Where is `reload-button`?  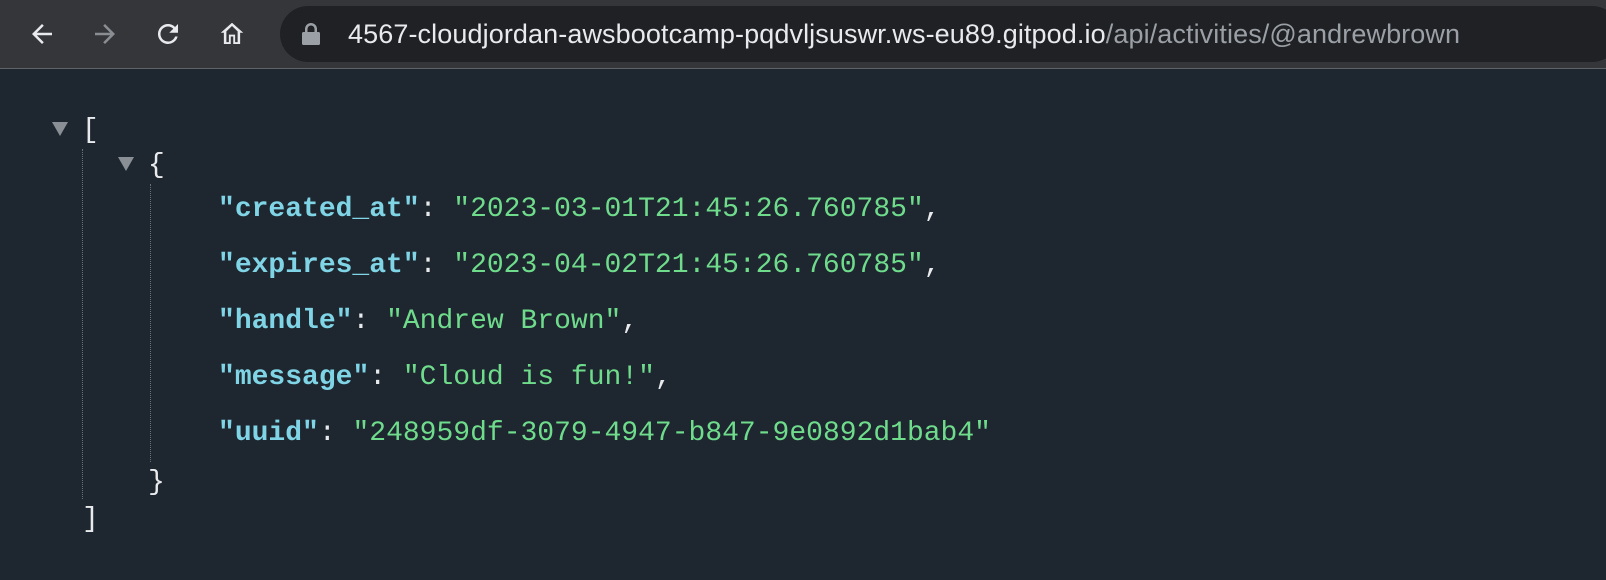 reload-button is located at coordinates (168, 34).